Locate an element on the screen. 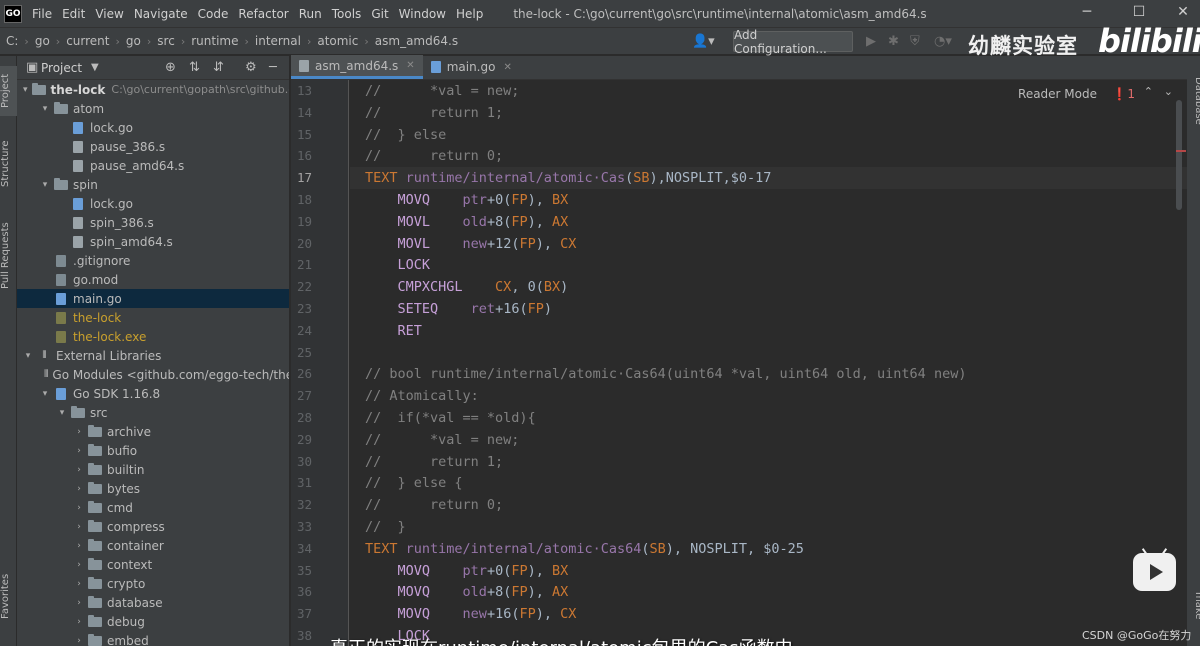 Image resolution: width=1200 pixels, height=646 pixels. code-line: // return 1; is located at coordinates (434, 113).